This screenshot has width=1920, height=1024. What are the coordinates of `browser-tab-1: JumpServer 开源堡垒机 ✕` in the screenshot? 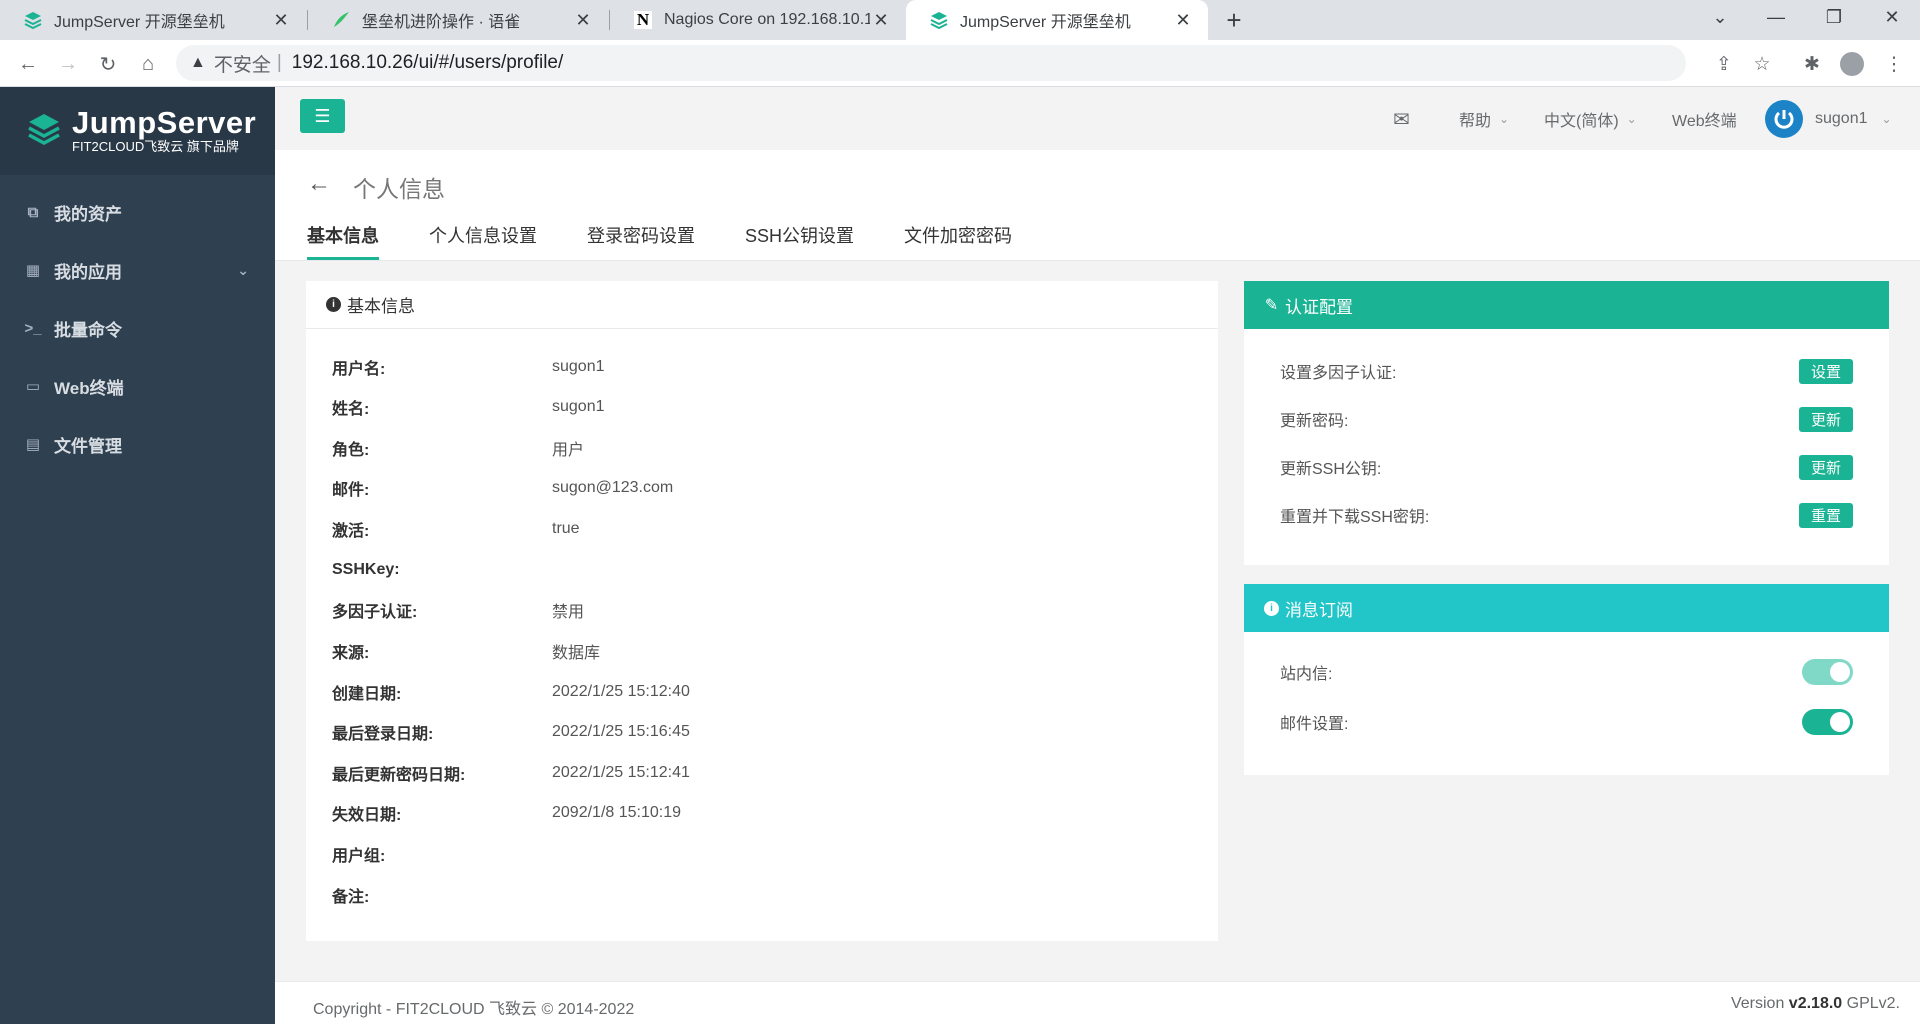 It's located at (153, 20).